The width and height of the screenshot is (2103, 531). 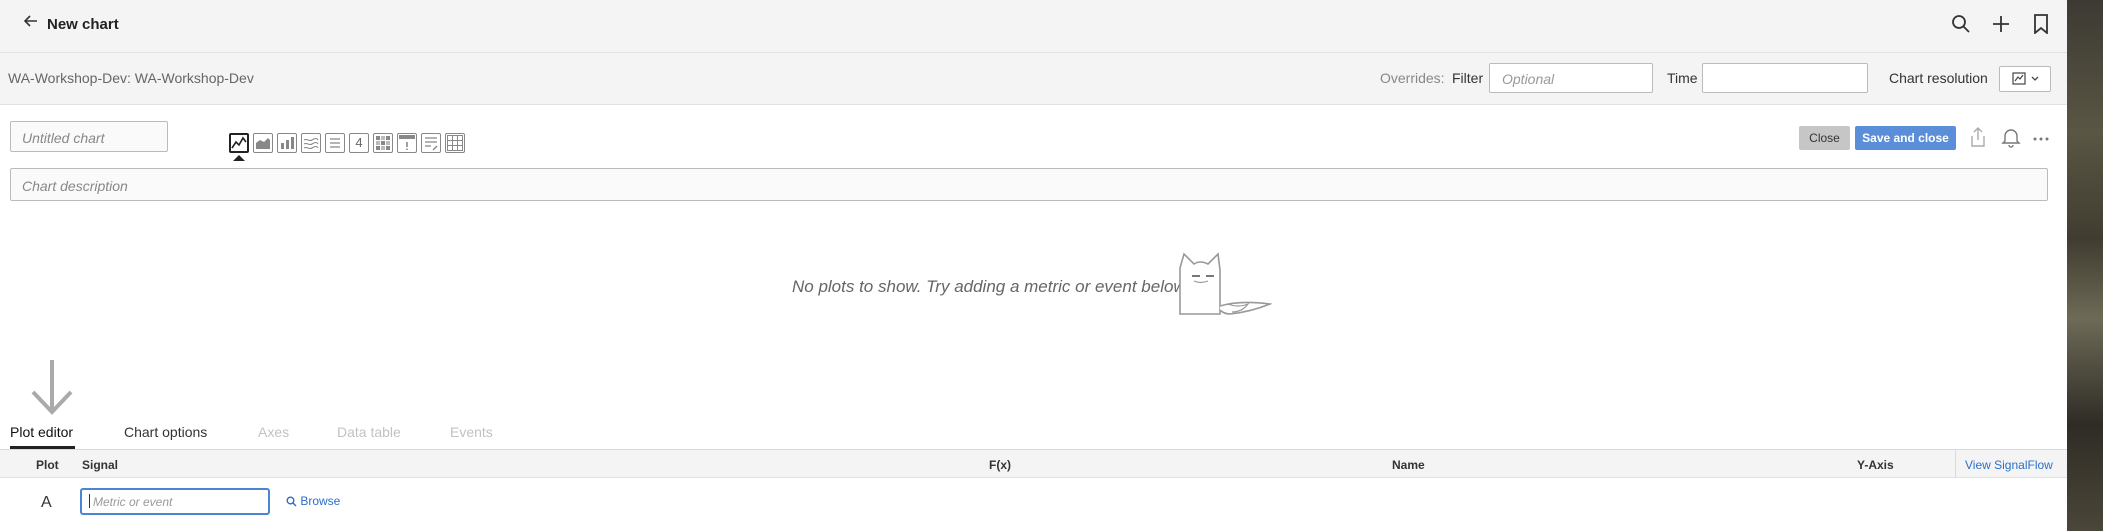 What do you see at coordinates (431, 143) in the screenshot?
I see `text-icon` at bounding box center [431, 143].